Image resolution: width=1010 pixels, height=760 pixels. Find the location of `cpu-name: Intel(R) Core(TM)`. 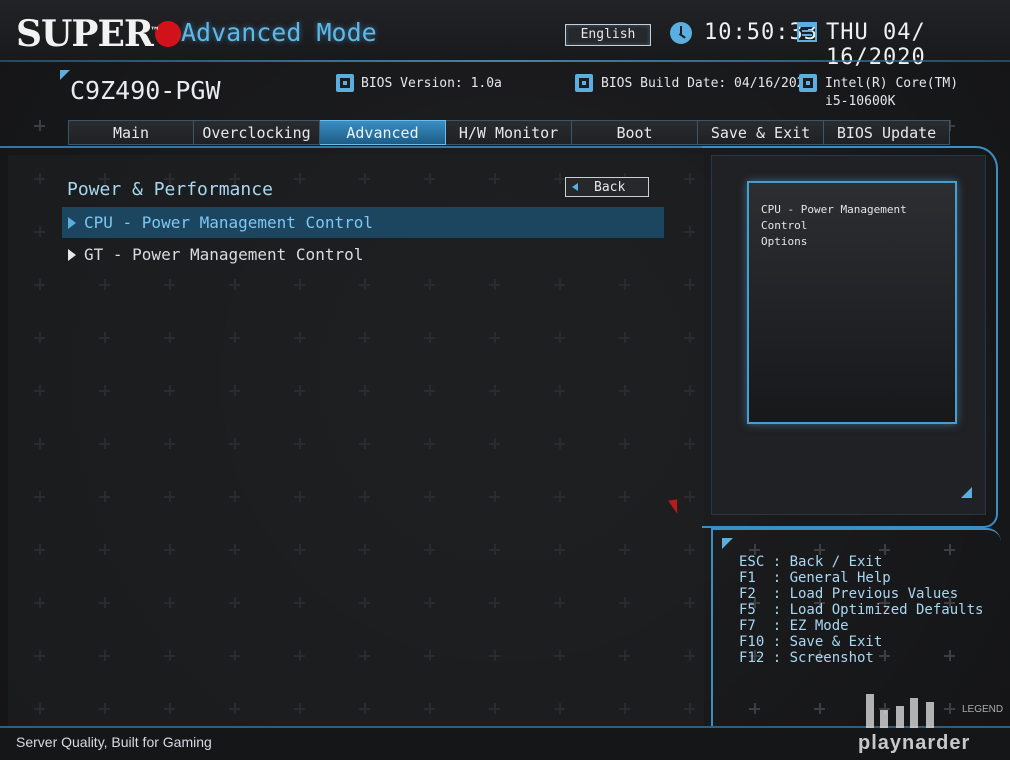

cpu-name: Intel(R) Core(TM) is located at coordinates (892, 83).